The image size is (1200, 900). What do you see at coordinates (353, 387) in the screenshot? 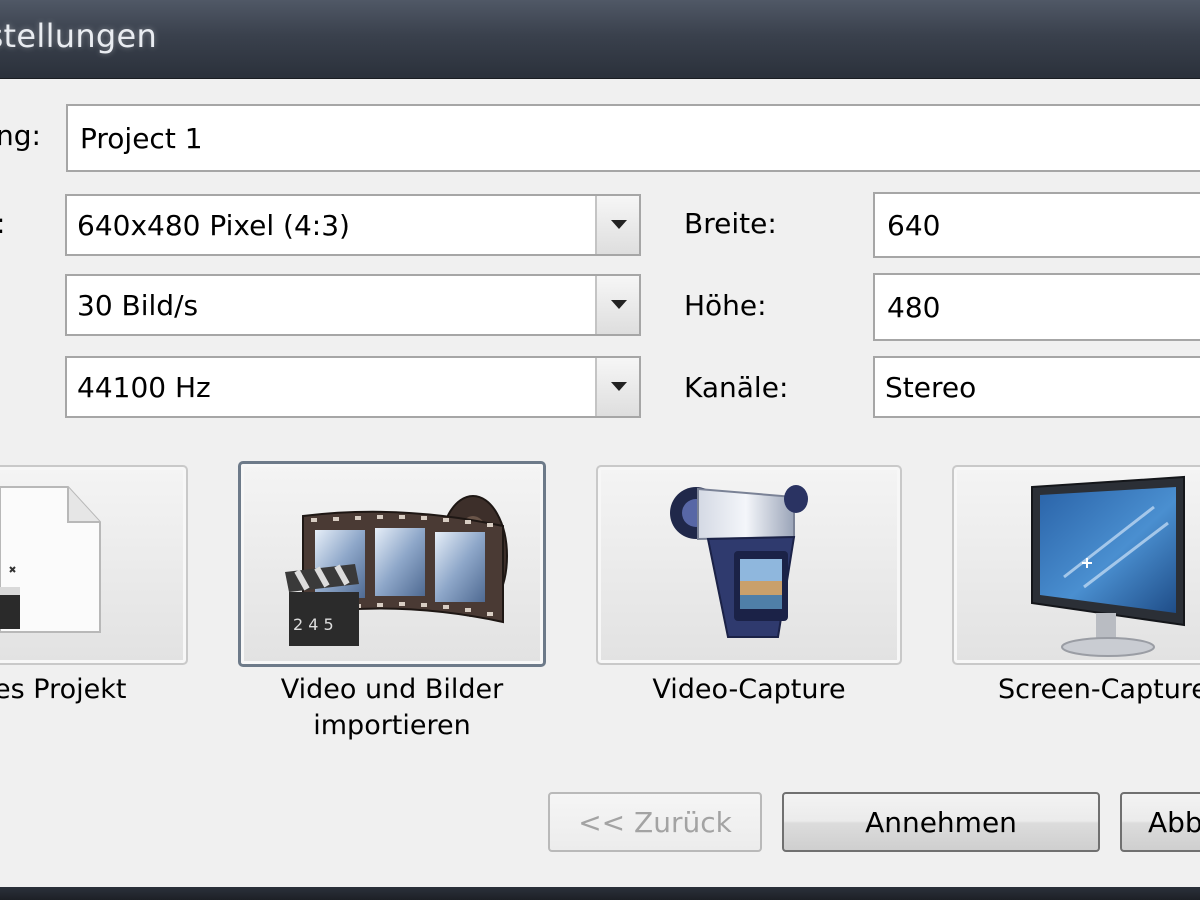
I see `samplerate-select: 44100 Hz` at bounding box center [353, 387].